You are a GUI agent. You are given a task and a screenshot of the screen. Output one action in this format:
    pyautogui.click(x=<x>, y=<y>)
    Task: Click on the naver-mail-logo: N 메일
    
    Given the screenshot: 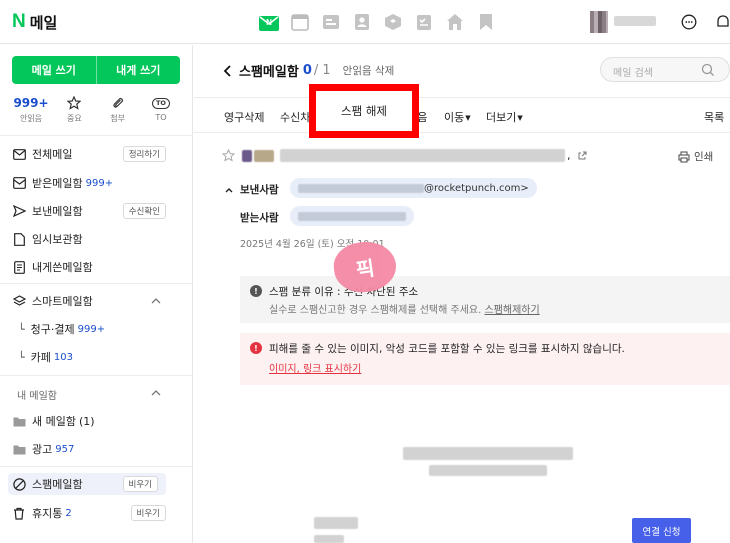 What is the action you would take?
    pyautogui.click(x=34, y=22)
    